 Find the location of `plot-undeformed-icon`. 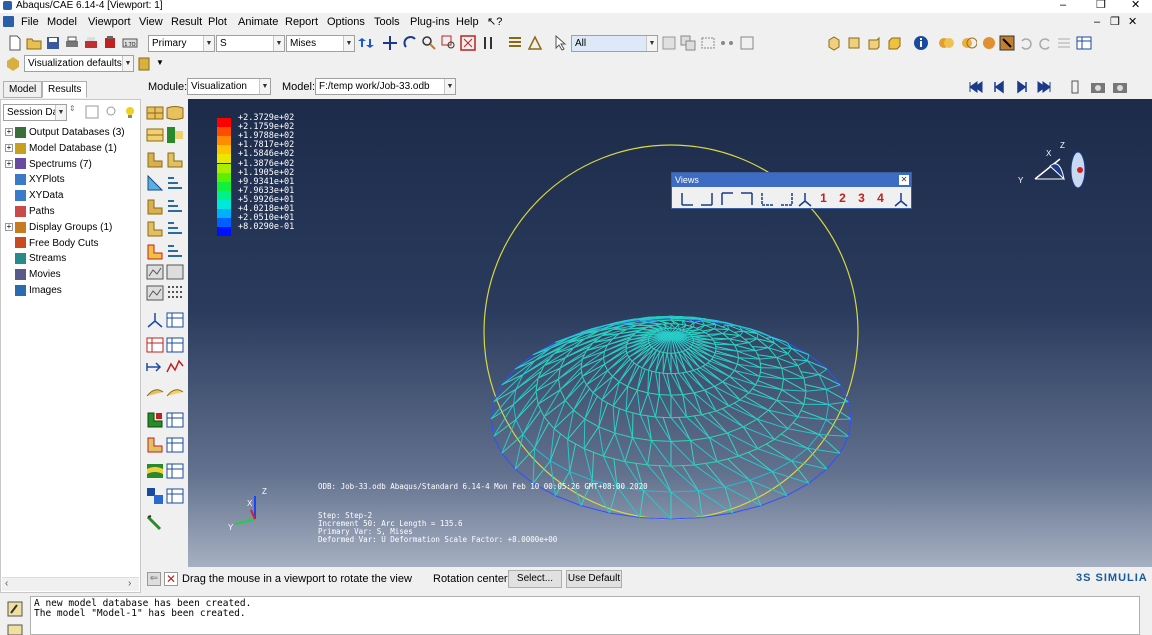

plot-undeformed-icon is located at coordinates (155, 113).